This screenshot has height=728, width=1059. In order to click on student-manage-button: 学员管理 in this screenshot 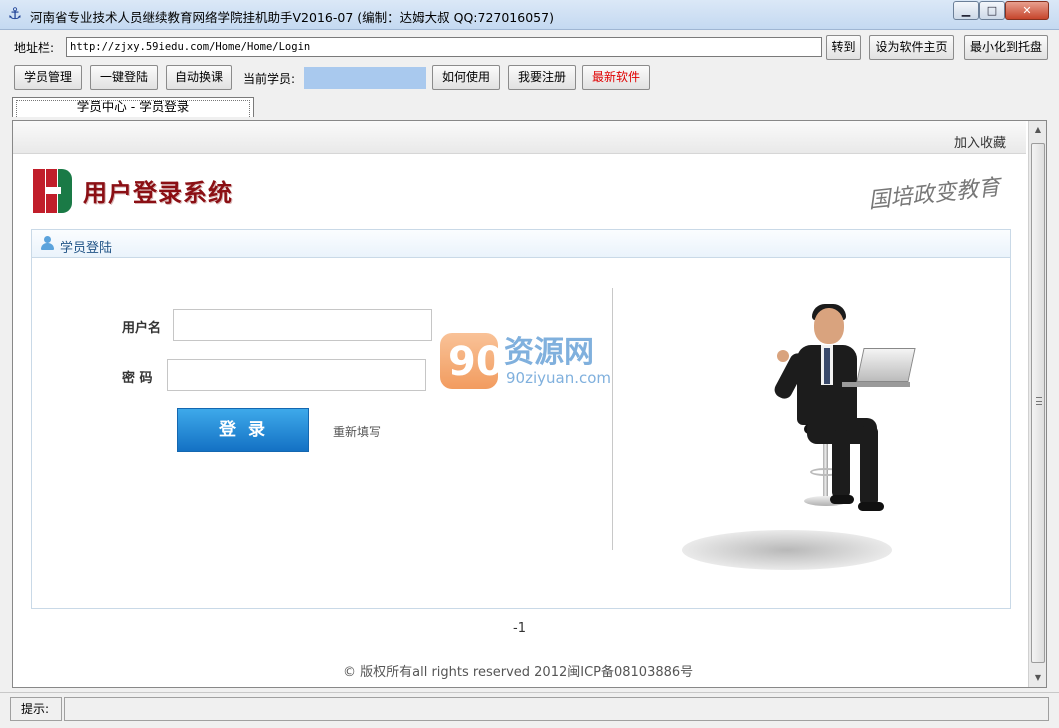, I will do `click(48, 77)`.